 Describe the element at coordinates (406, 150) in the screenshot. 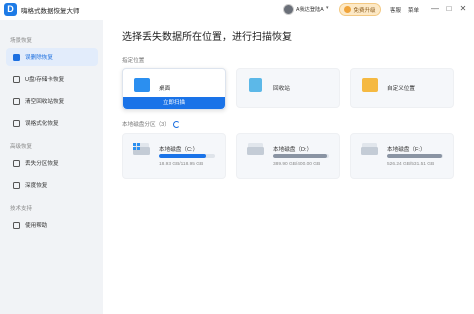

I see `disk-name: 本地磁盘（F:）` at that location.